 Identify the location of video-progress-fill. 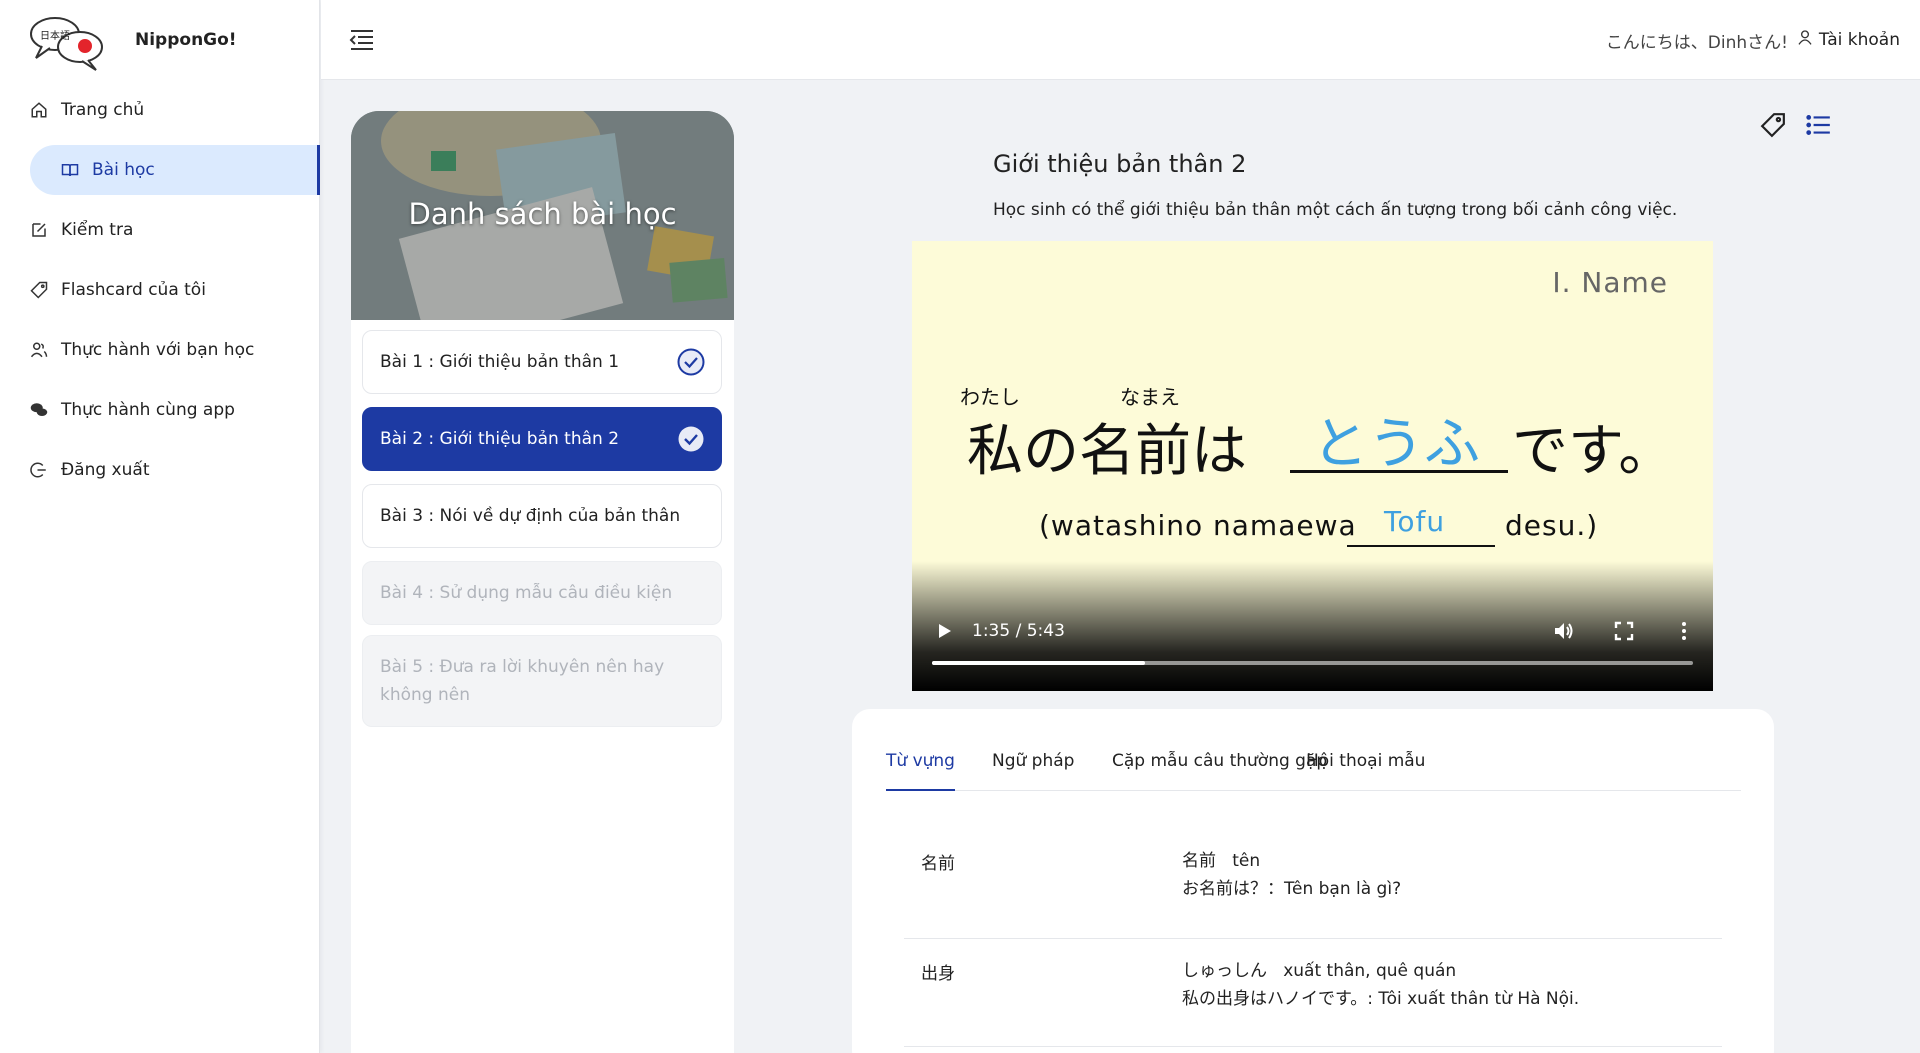
(1039, 663).